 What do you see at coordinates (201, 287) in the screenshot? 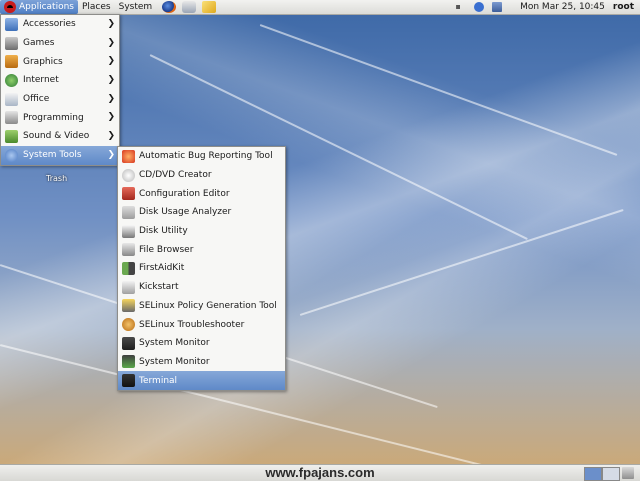
I see `menu-item-kickstart: Kickstart` at bounding box center [201, 287].